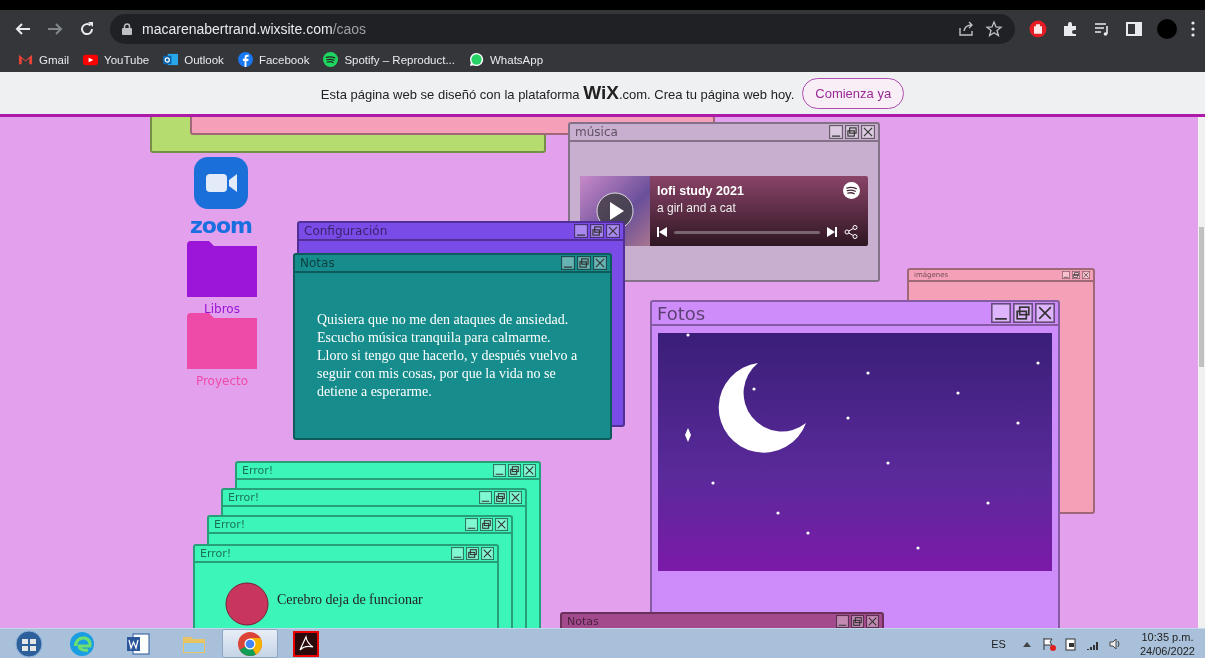  Describe the element at coordinates (1167, 650) in the screenshot. I see `clock-date: 24/06/2022` at that location.